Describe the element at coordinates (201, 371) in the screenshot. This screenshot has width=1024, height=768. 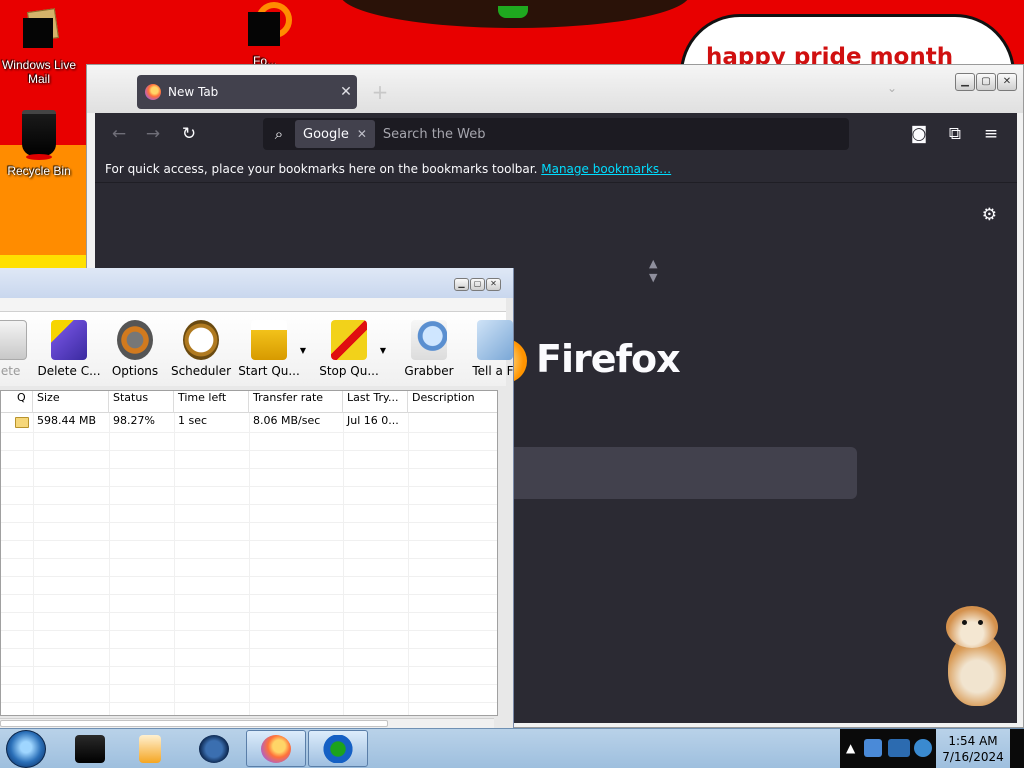
I see `toolbar-label: Scheduler` at that location.